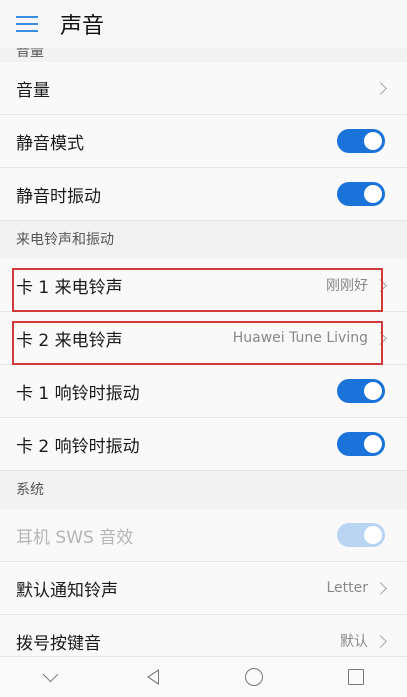 This screenshot has width=407, height=697. Describe the element at coordinates (203, 141) in the screenshot. I see `silent-mode-row: 静音模式` at that location.